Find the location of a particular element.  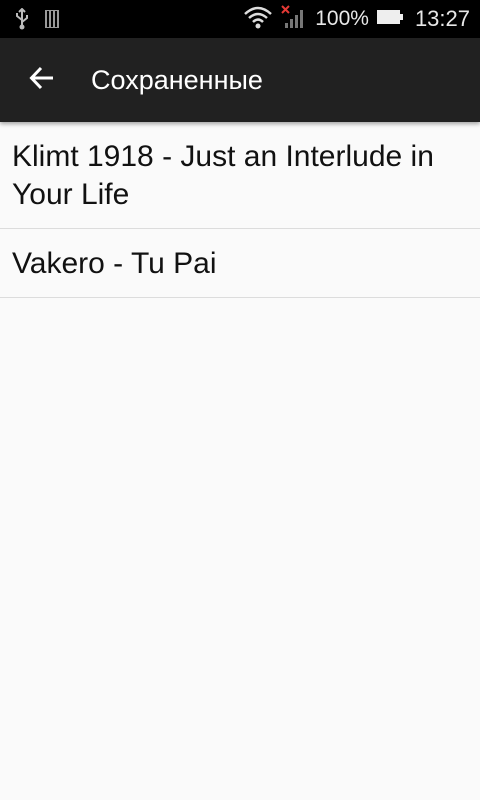

signal-no-sim-icon is located at coordinates (294, 19).